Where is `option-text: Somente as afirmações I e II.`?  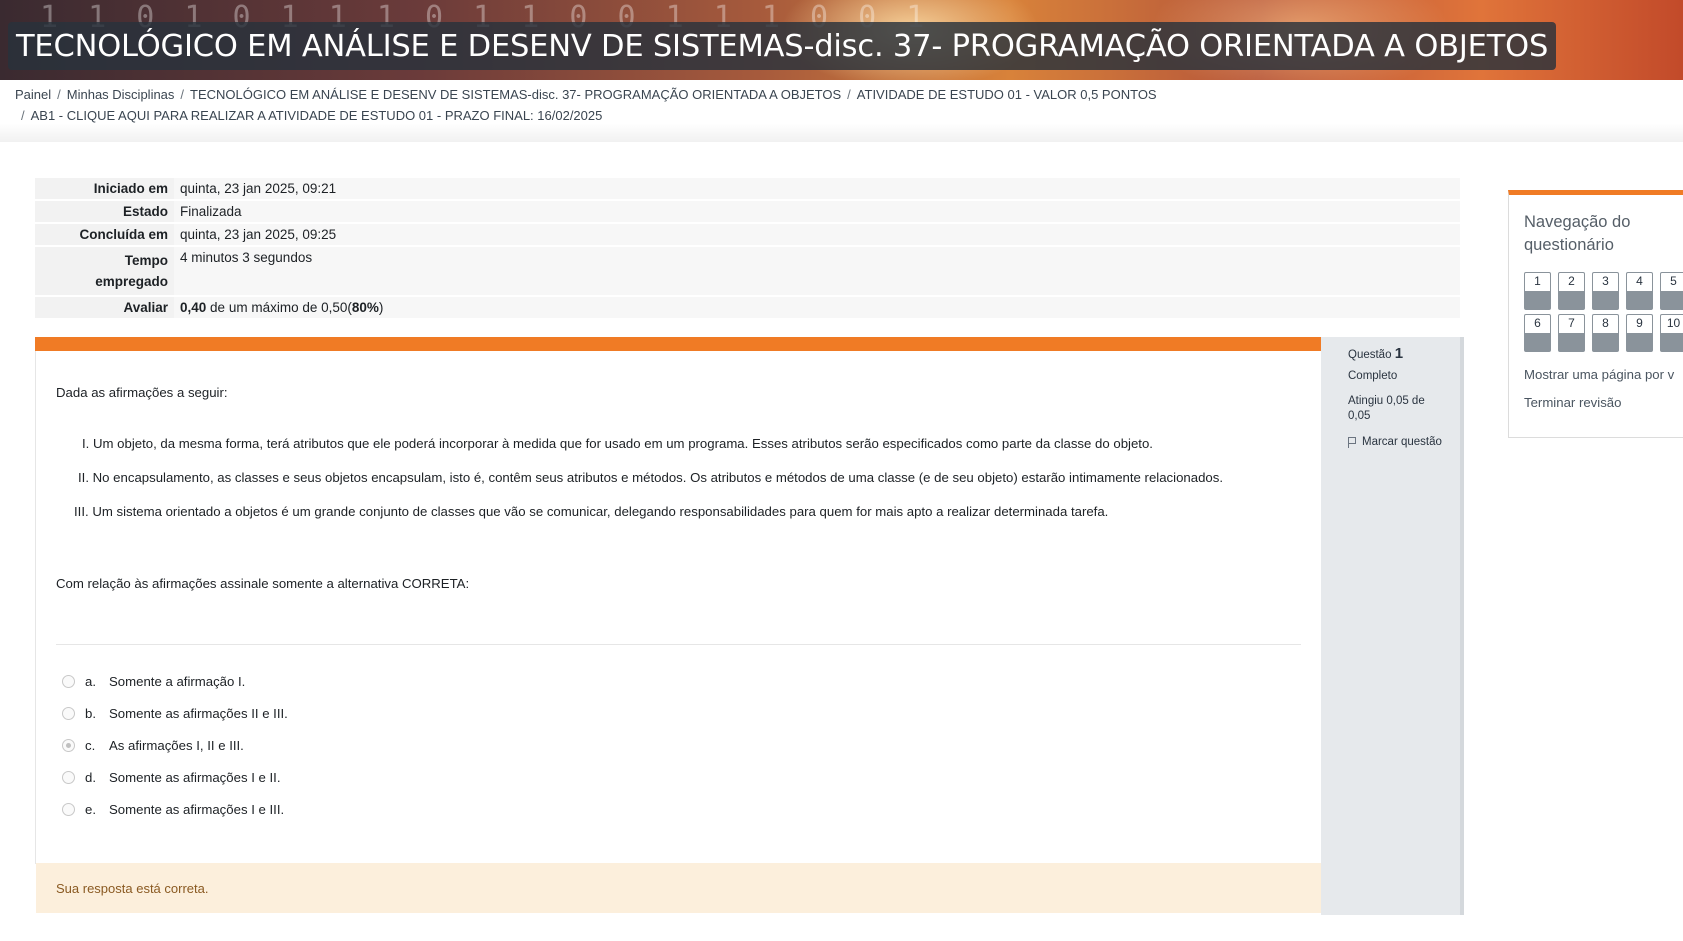 option-text: Somente as afirmações I e II. is located at coordinates (195, 777).